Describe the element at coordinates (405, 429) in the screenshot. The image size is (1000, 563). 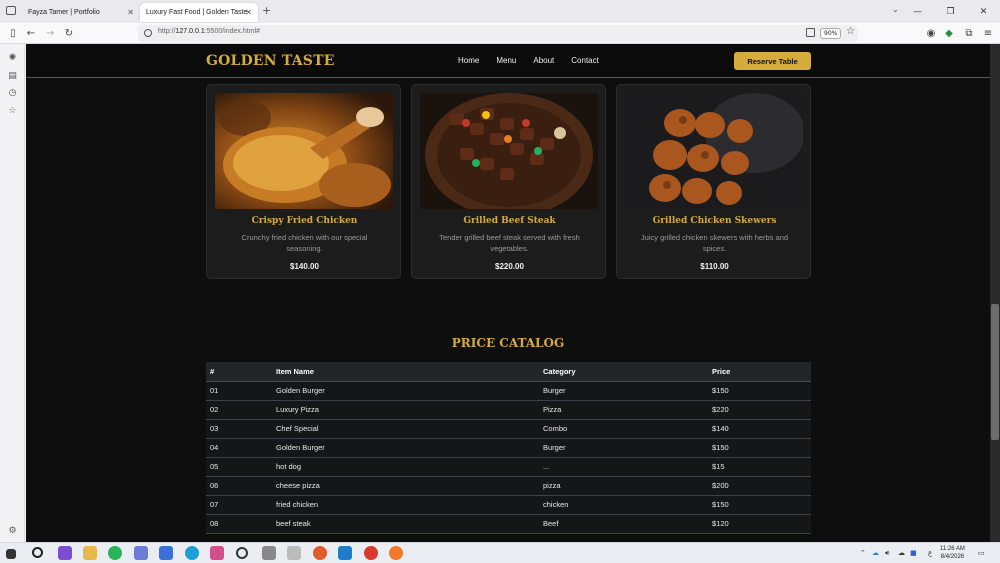
I see `cell-item: Chef Special` at that location.